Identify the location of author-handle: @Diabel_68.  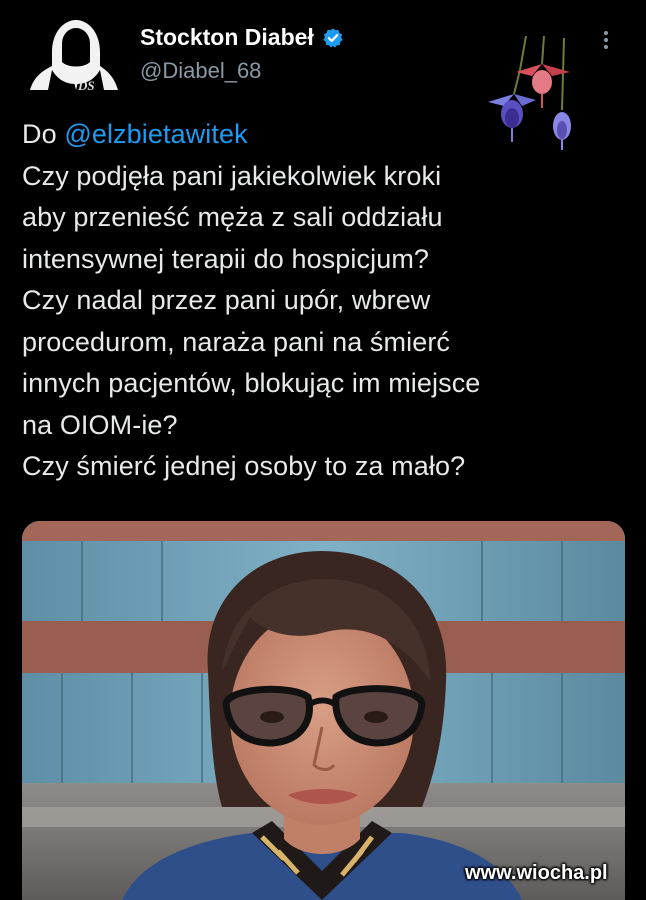
(200, 71).